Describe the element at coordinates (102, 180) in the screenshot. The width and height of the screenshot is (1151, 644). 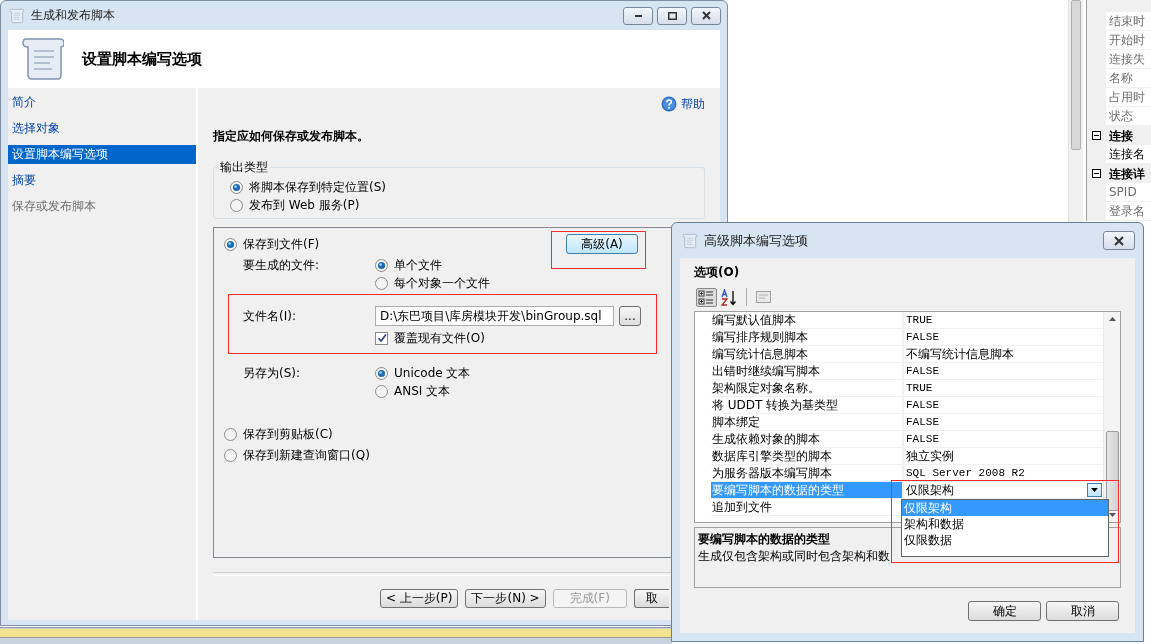
I see `nav-item: 摘要` at that location.